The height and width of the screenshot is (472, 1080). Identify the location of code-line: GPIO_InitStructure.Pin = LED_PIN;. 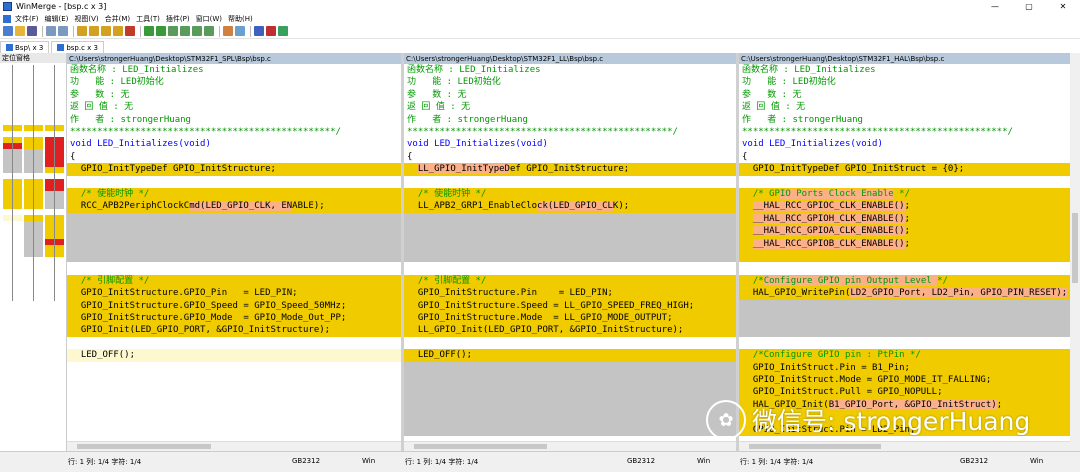
(570, 293).